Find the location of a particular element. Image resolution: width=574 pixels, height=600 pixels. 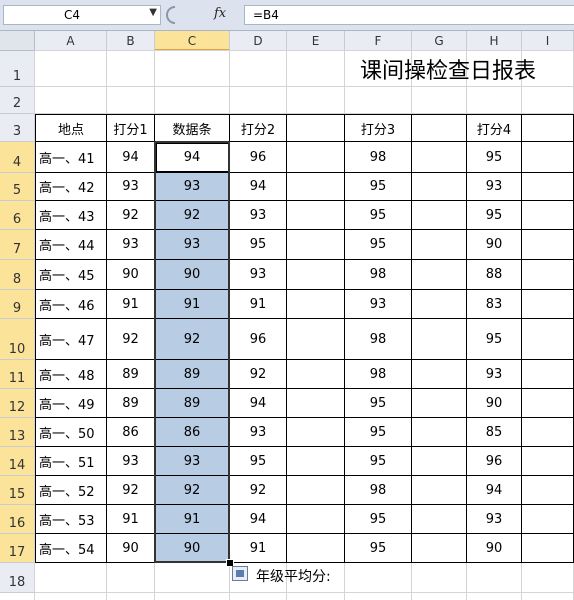

place-cell: 高一、51 is located at coordinates (71, 461).